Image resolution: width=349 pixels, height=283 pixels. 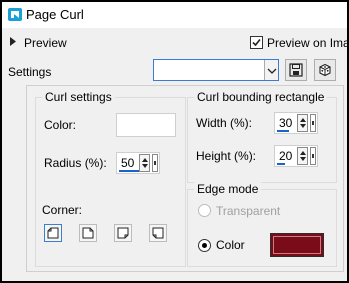 What do you see at coordinates (313, 123) in the screenshot?
I see `width-slider-handle` at bounding box center [313, 123].